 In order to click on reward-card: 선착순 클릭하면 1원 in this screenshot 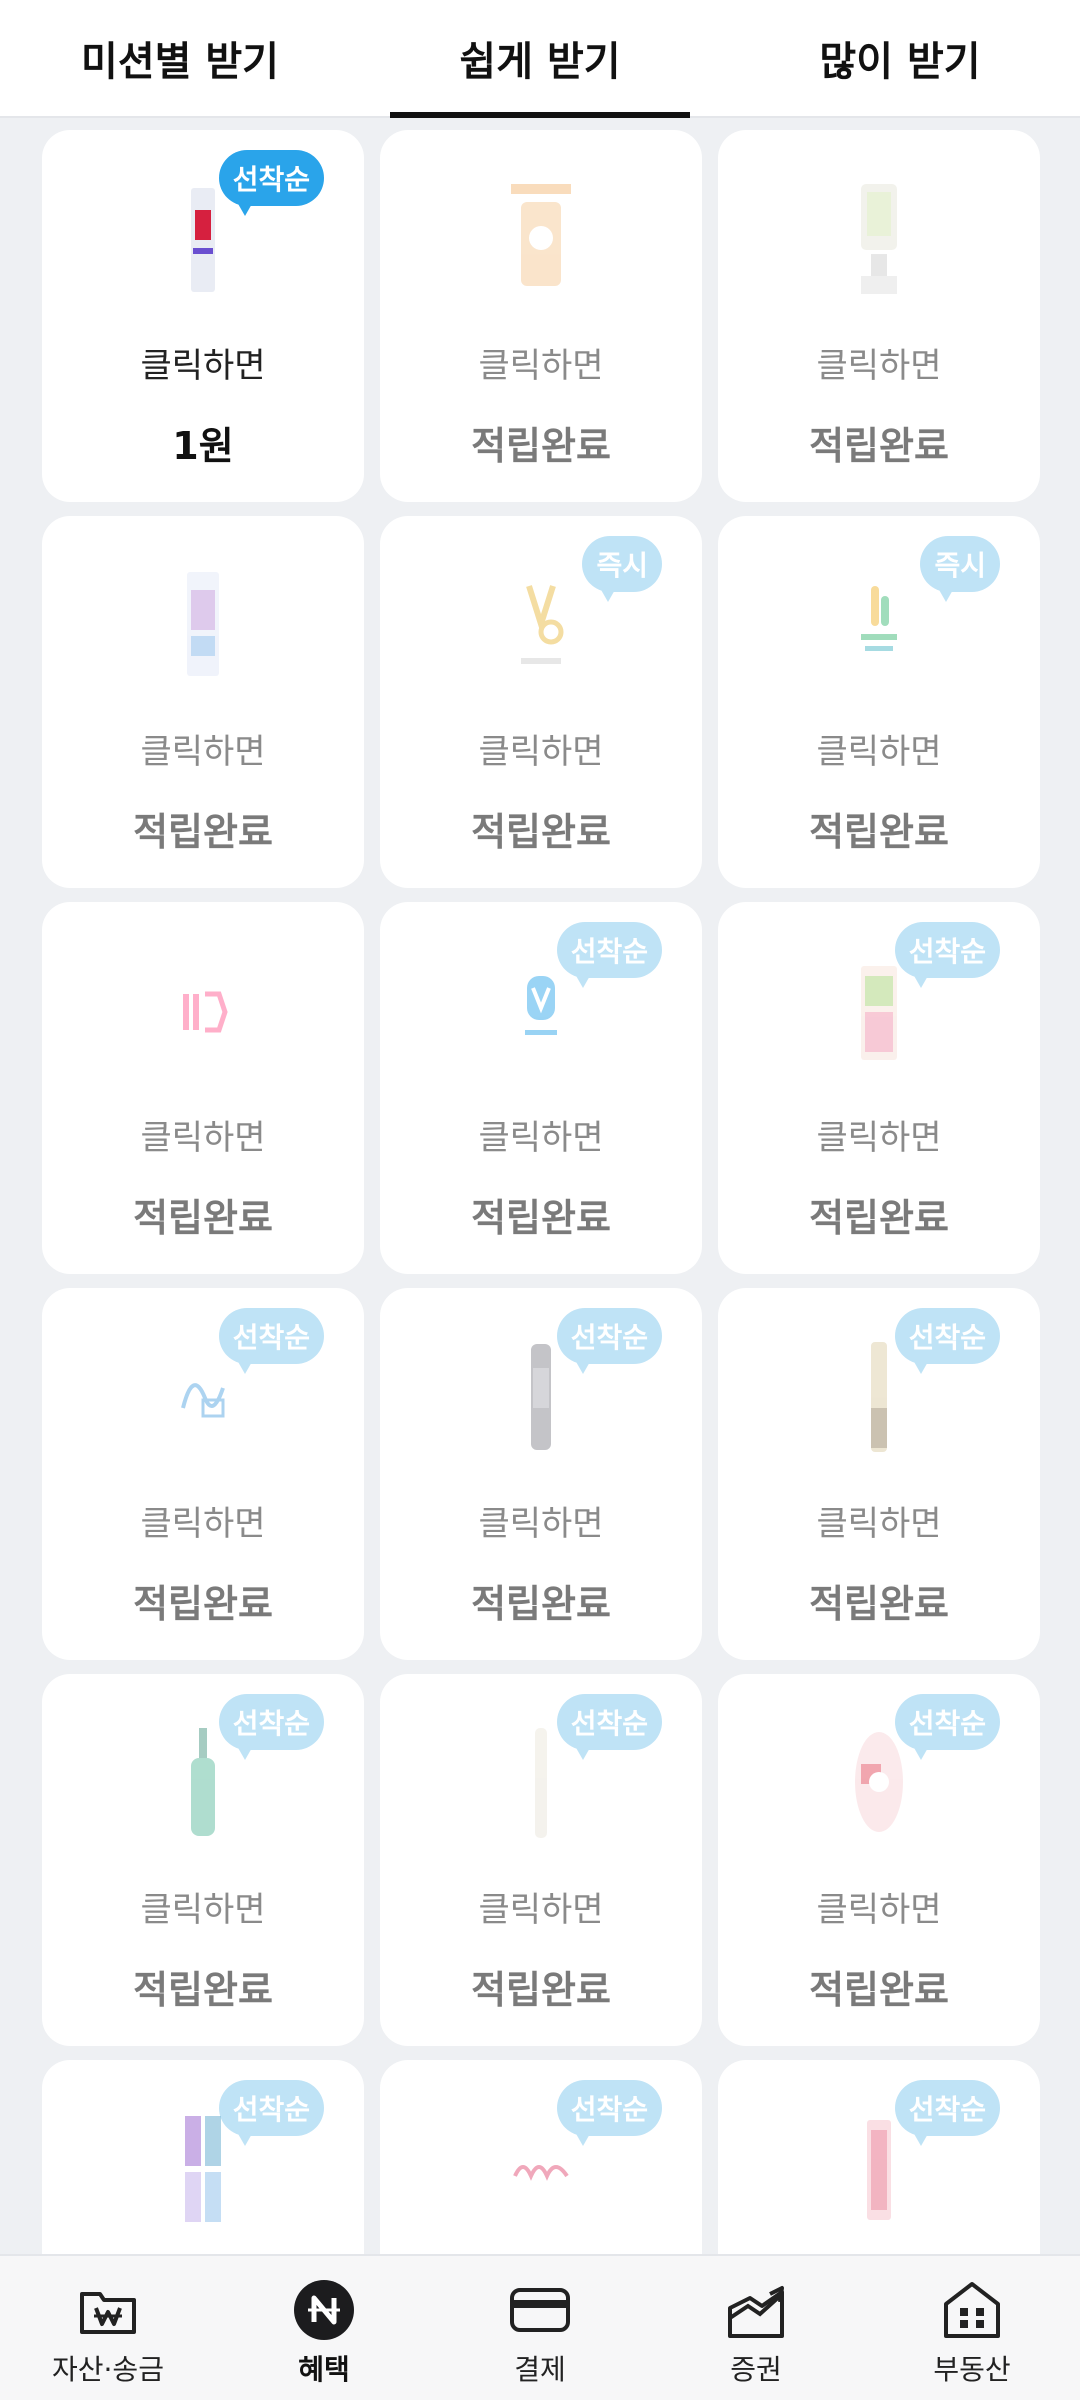, I will do `click(203, 316)`.